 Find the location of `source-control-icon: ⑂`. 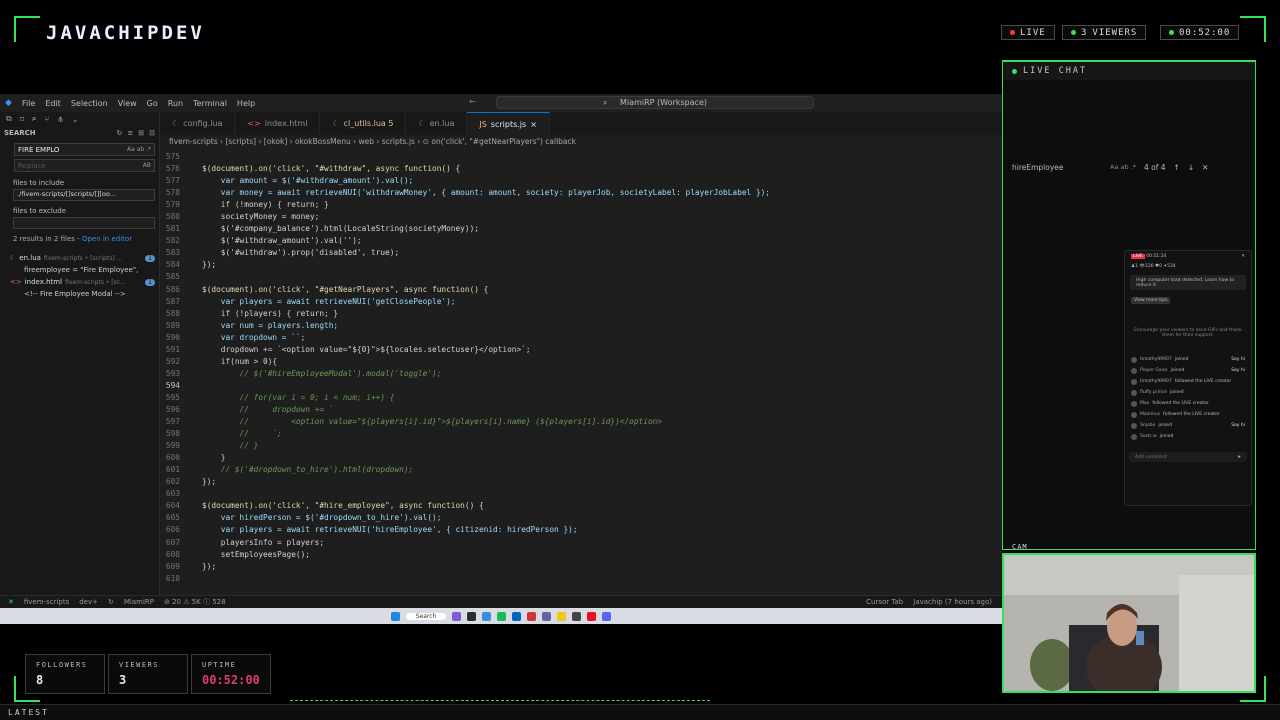

source-control-icon: ⑂ is located at coordinates (46, 119).